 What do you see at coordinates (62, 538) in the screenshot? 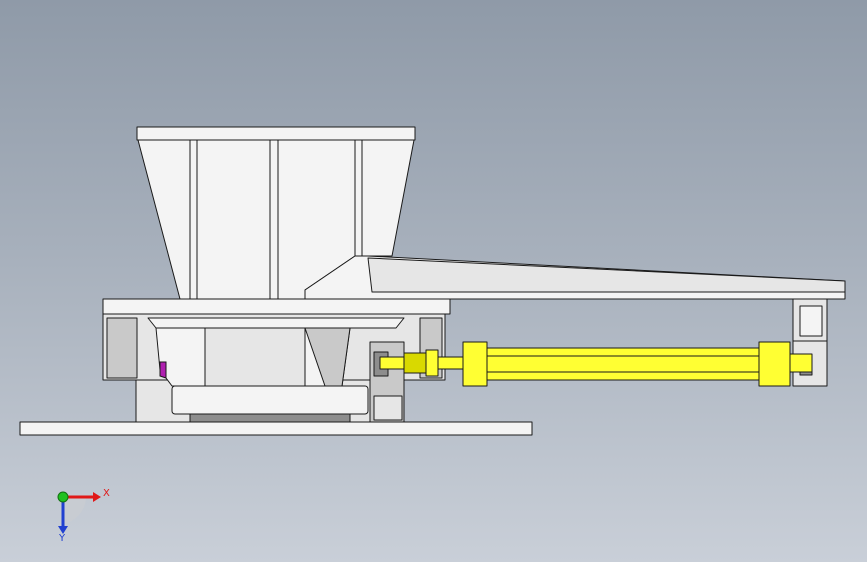
I see `y-axis-label: Y` at bounding box center [62, 538].